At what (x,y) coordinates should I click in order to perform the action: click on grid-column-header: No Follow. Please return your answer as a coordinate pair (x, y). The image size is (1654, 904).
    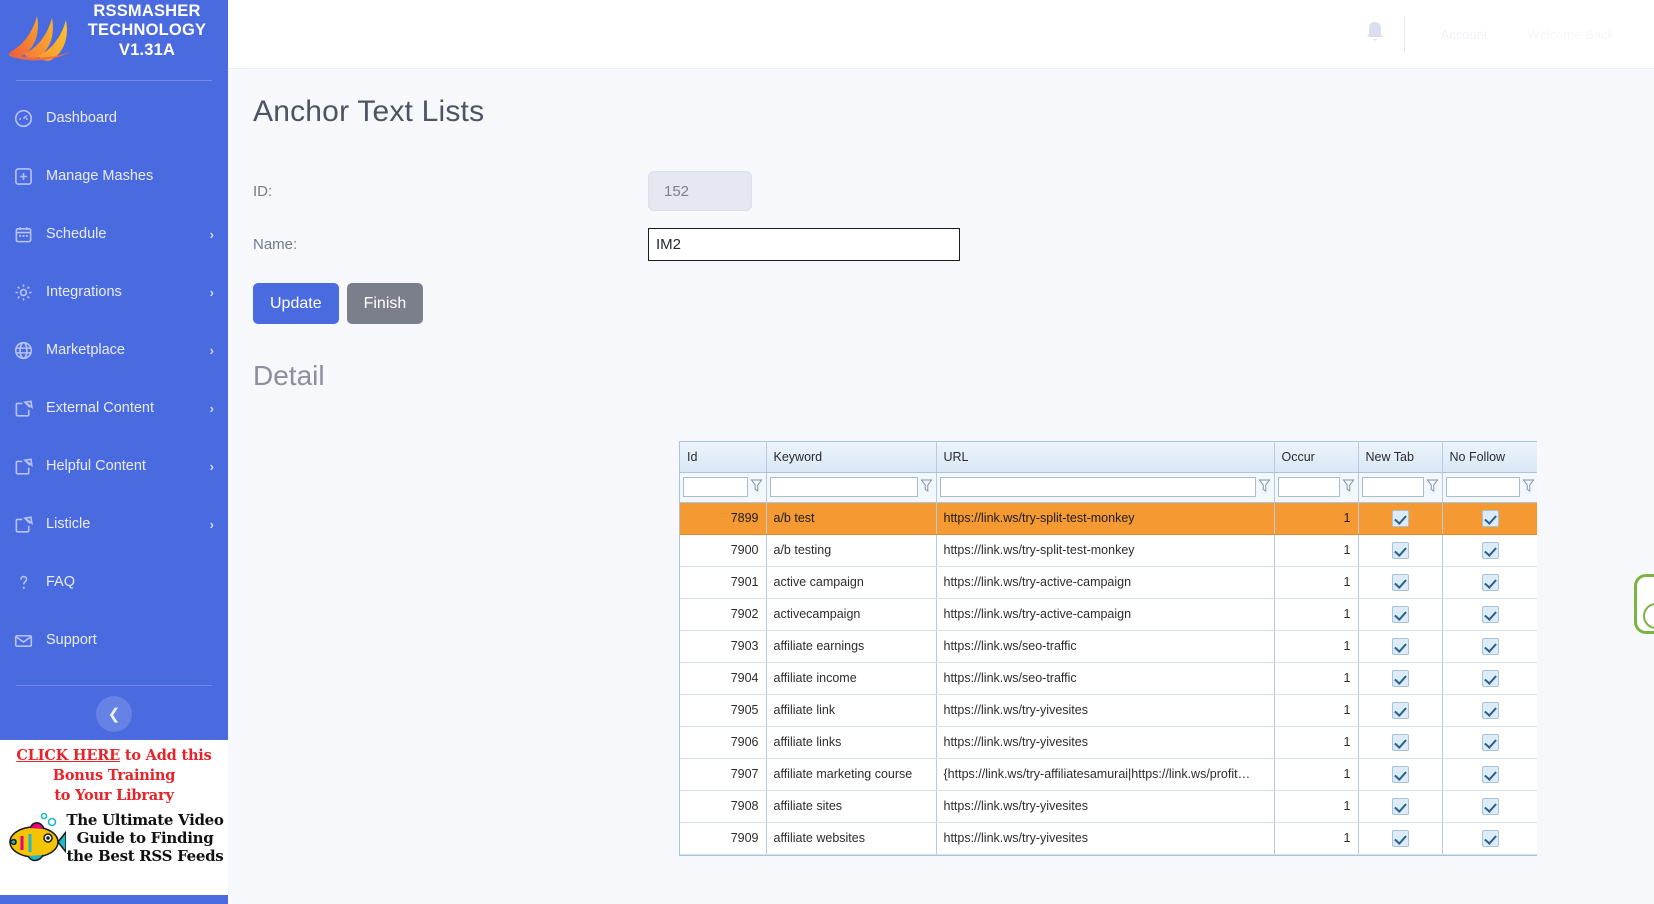
    Looking at the image, I should click on (1489, 457).